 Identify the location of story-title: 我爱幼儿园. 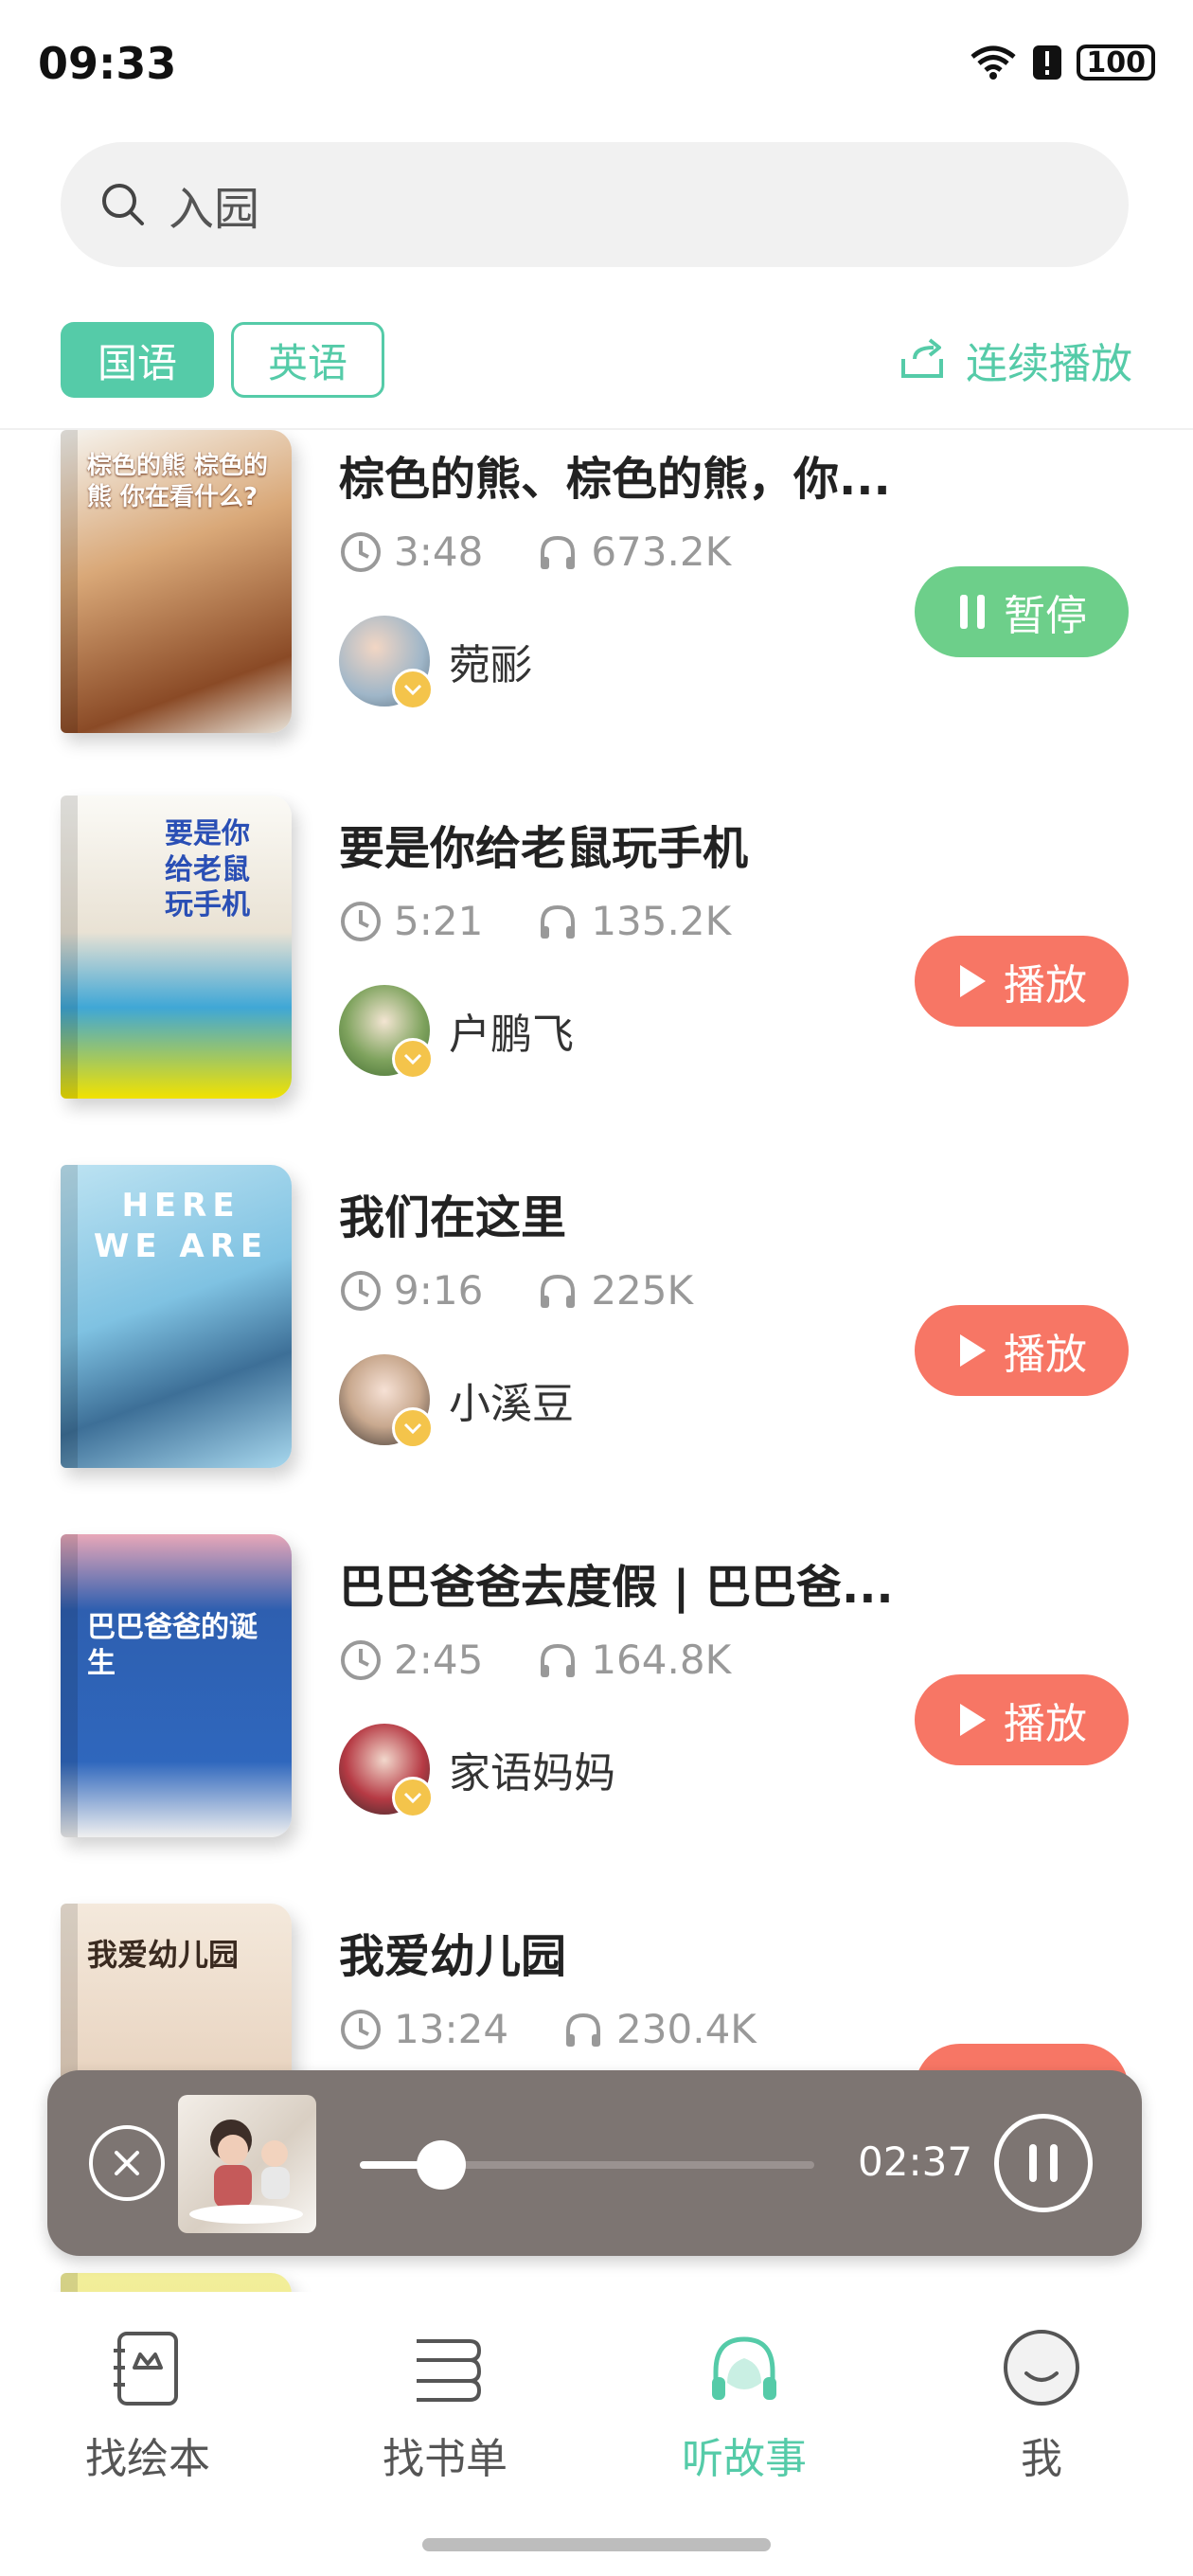
(642, 1952).